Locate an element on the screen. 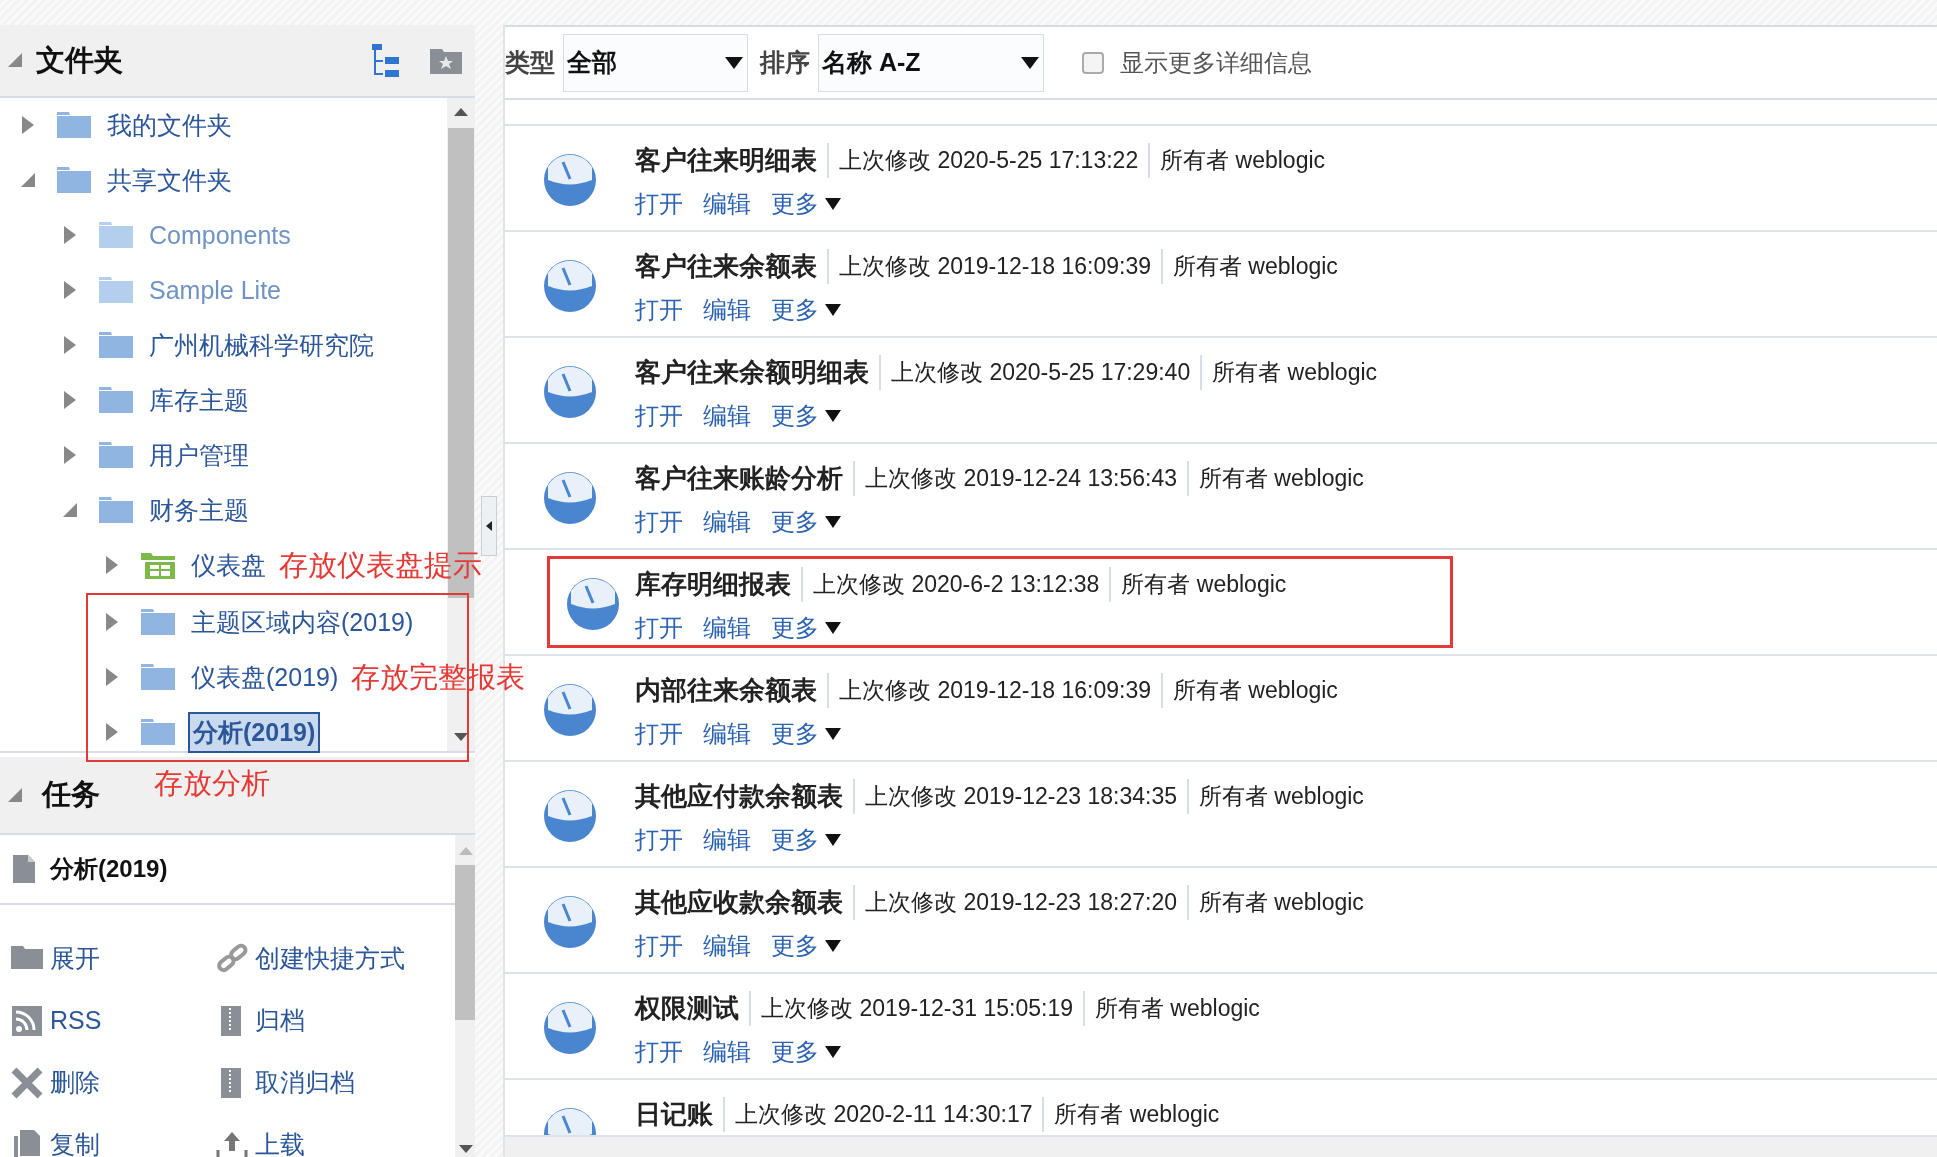 Image resolution: width=1937 pixels, height=1157 pixels. panel-title: 文件夹 is located at coordinates (79, 60).